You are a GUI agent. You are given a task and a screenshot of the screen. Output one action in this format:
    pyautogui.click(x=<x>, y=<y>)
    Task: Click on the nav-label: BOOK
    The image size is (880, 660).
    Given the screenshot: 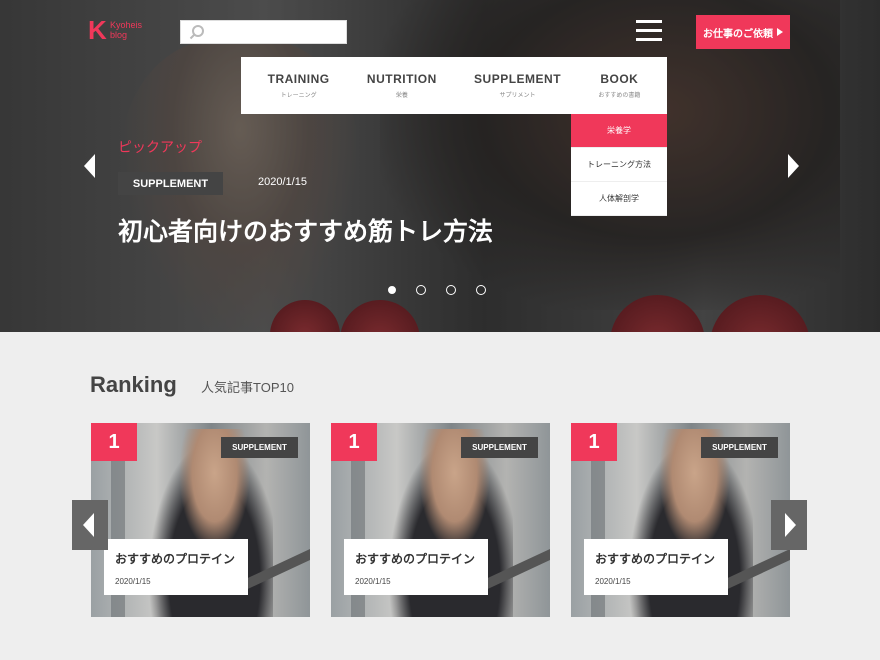 What is the action you would take?
    pyautogui.click(x=619, y=79)
    